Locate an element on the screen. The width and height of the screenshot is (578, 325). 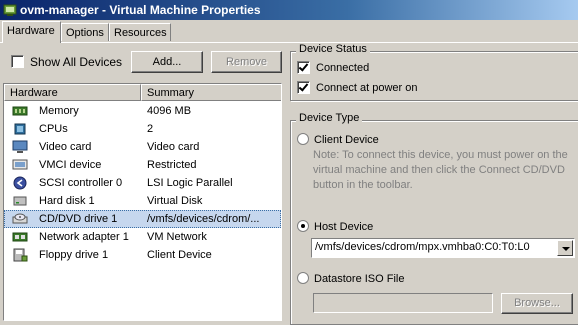
client-device-radio is located at coordinates (303, 139).